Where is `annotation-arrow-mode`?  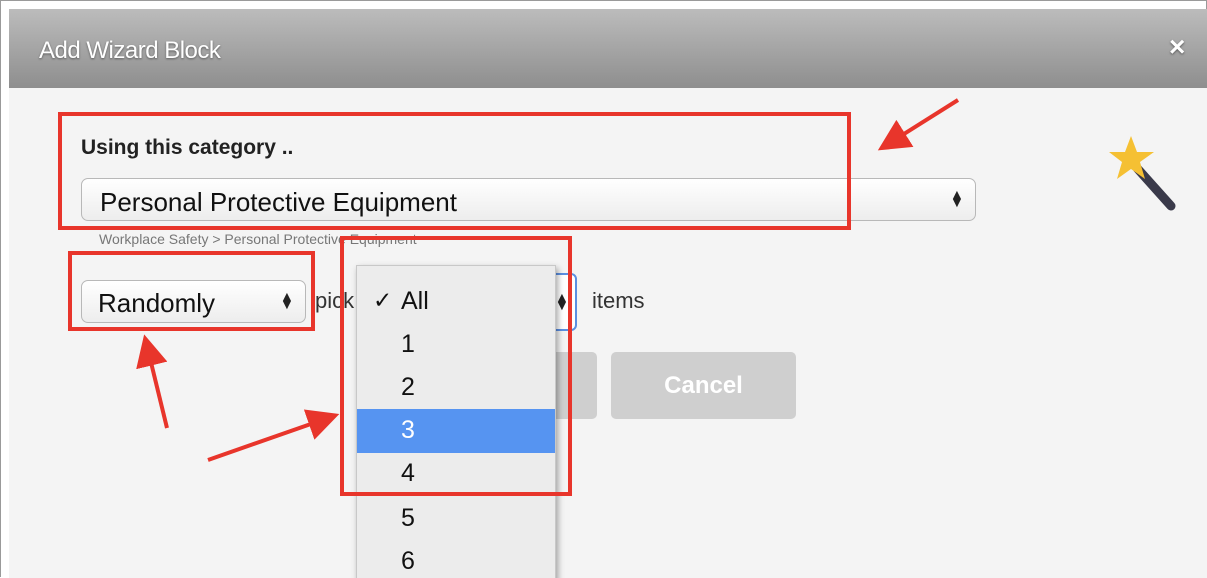
annotation-arrow-mode is located at coordinates (152, 381).